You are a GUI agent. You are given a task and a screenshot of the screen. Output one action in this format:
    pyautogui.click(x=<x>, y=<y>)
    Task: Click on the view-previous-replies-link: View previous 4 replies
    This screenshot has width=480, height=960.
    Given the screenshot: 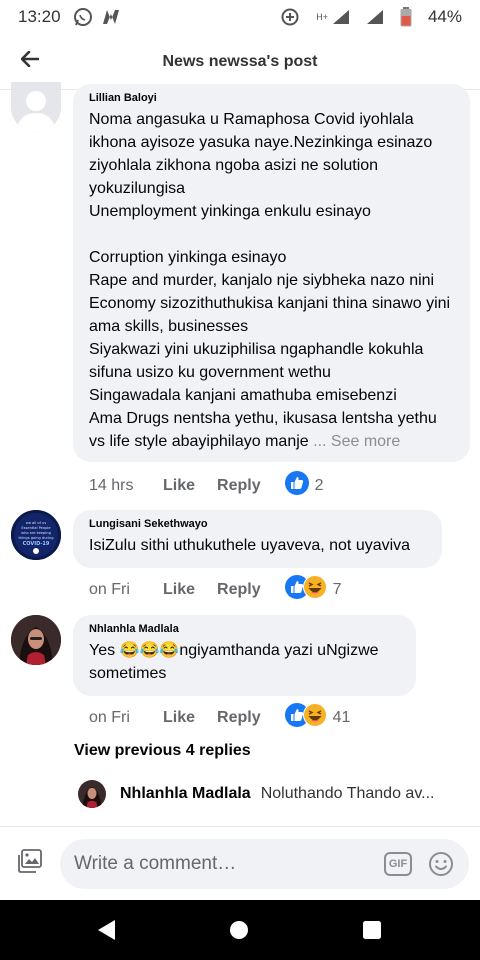 What is the action you would take?
    pyautogui.click(x=162, y=751)
    